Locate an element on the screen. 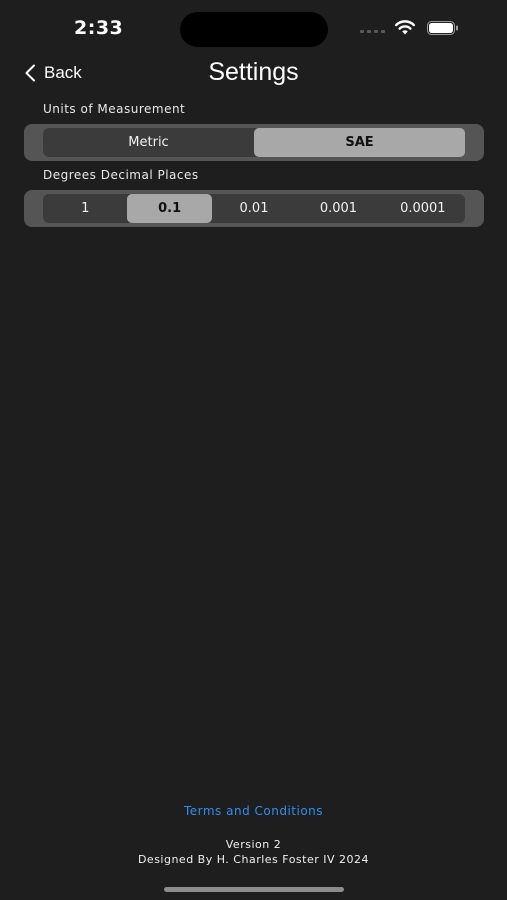 The image size is (507, 900). units-segment-track: Metric SAE is located at coordinates (254, 142).